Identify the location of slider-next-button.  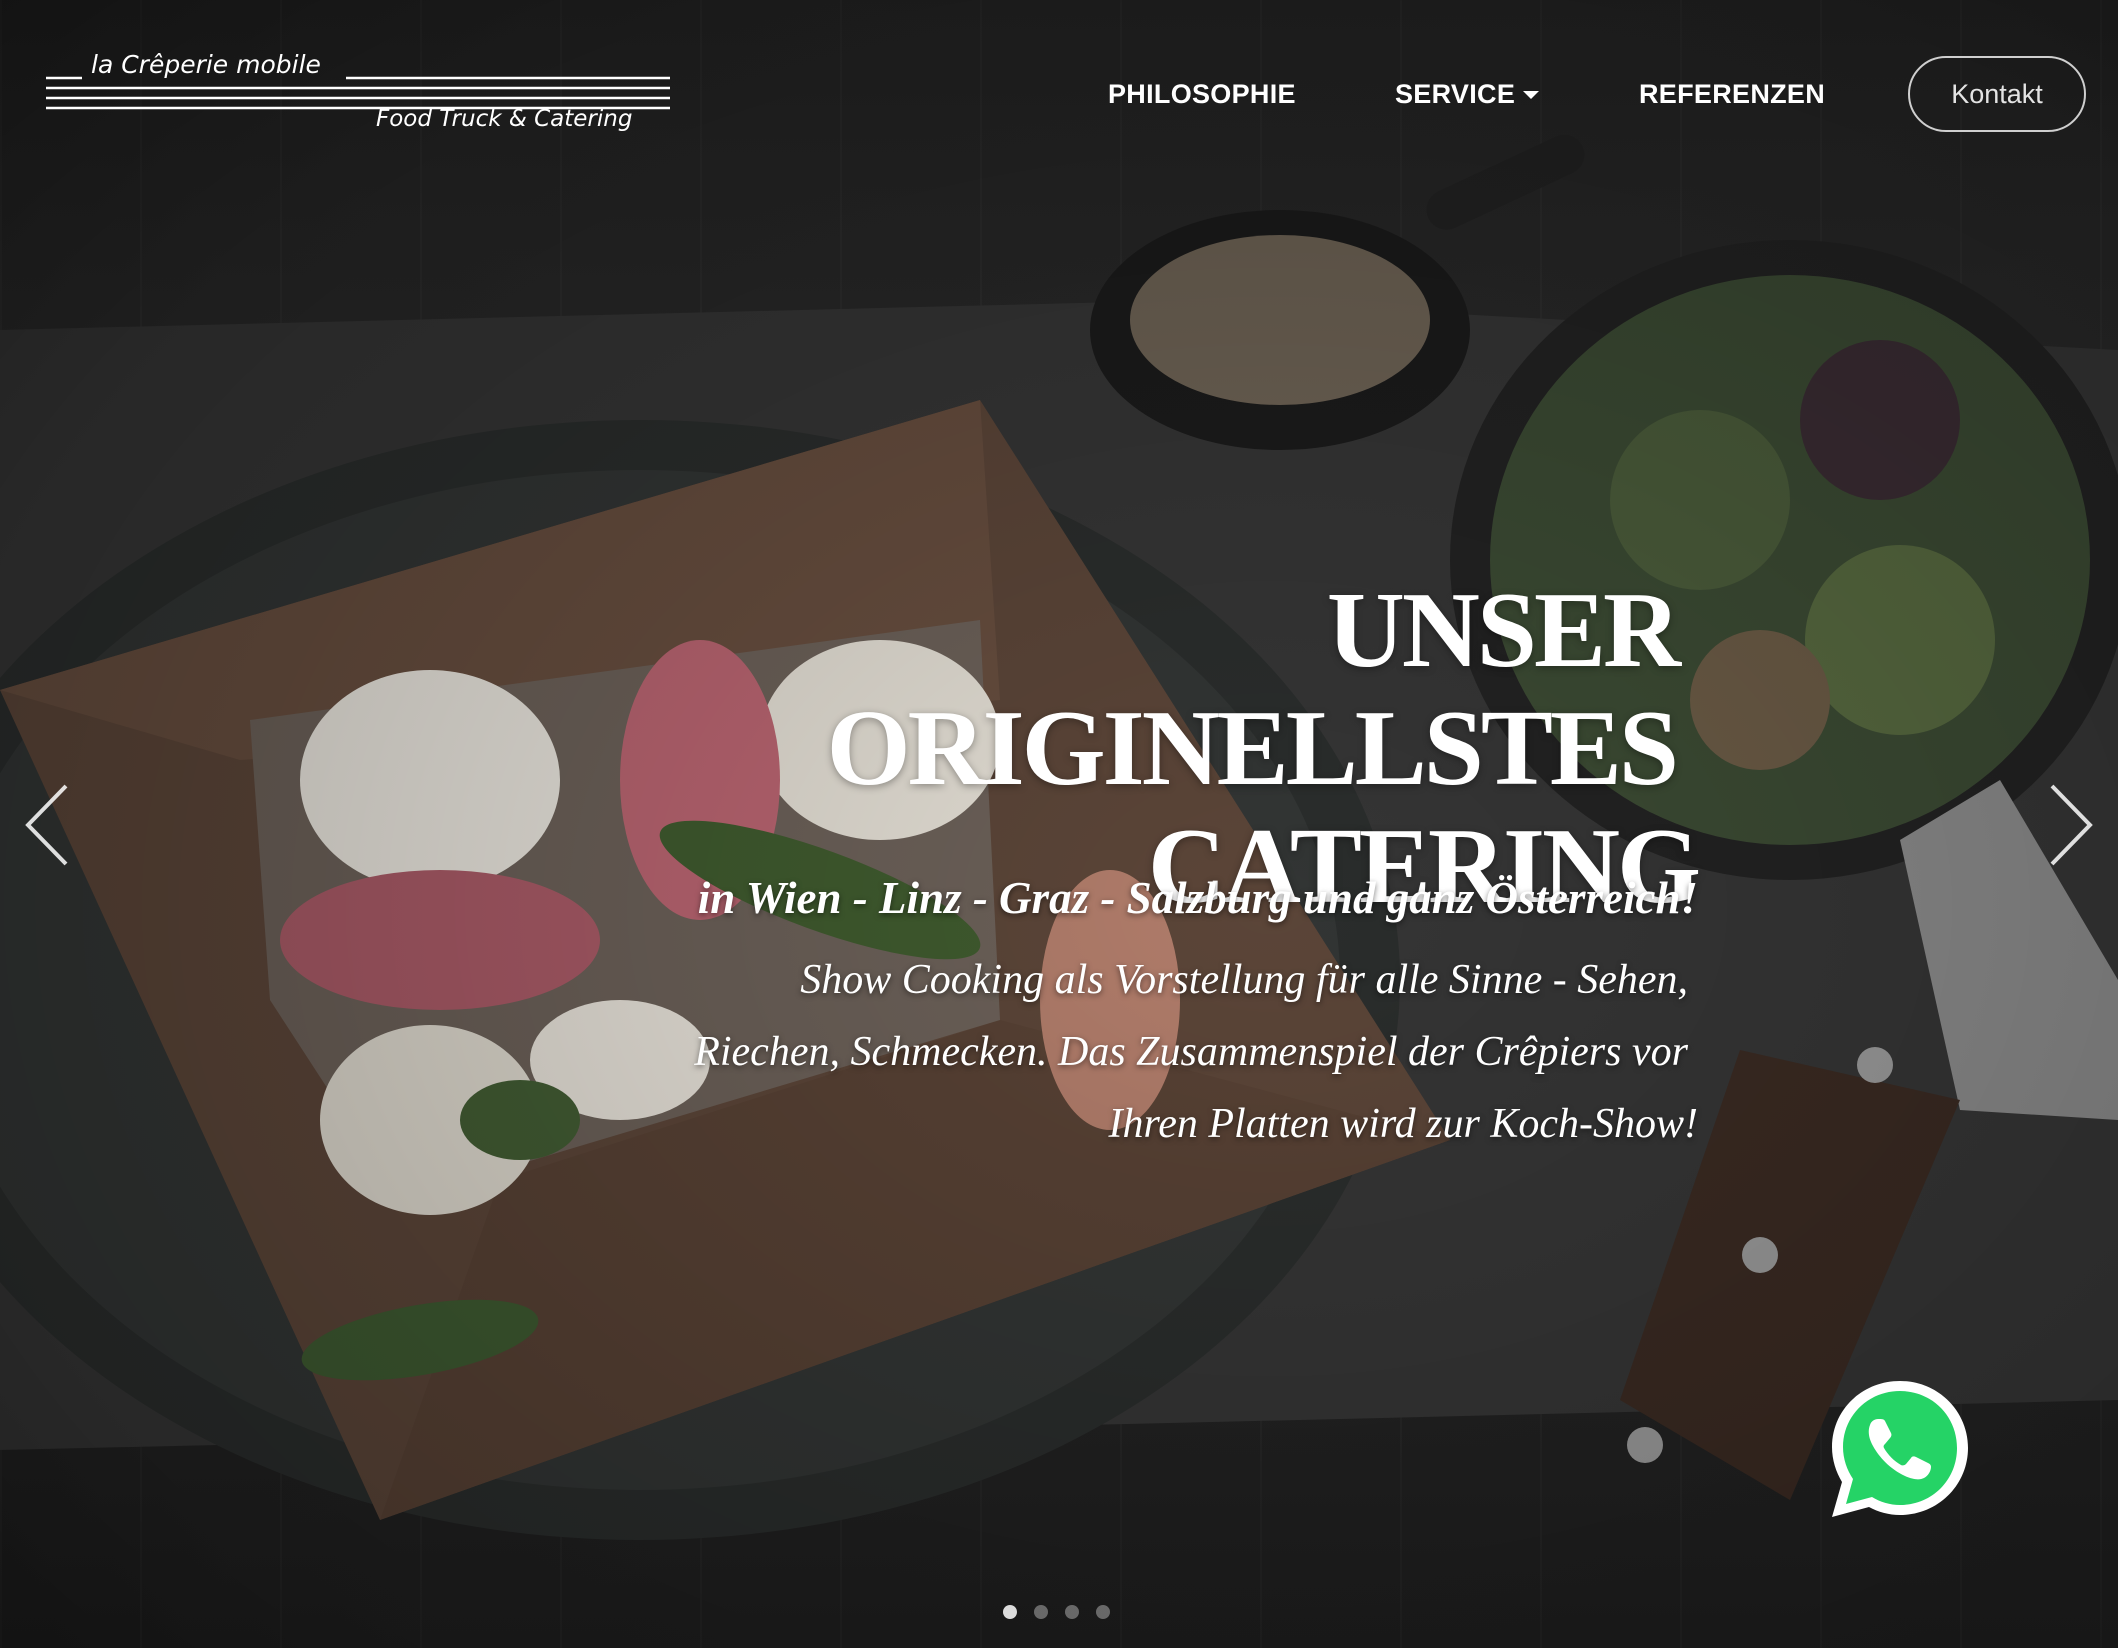
(2070, 825).